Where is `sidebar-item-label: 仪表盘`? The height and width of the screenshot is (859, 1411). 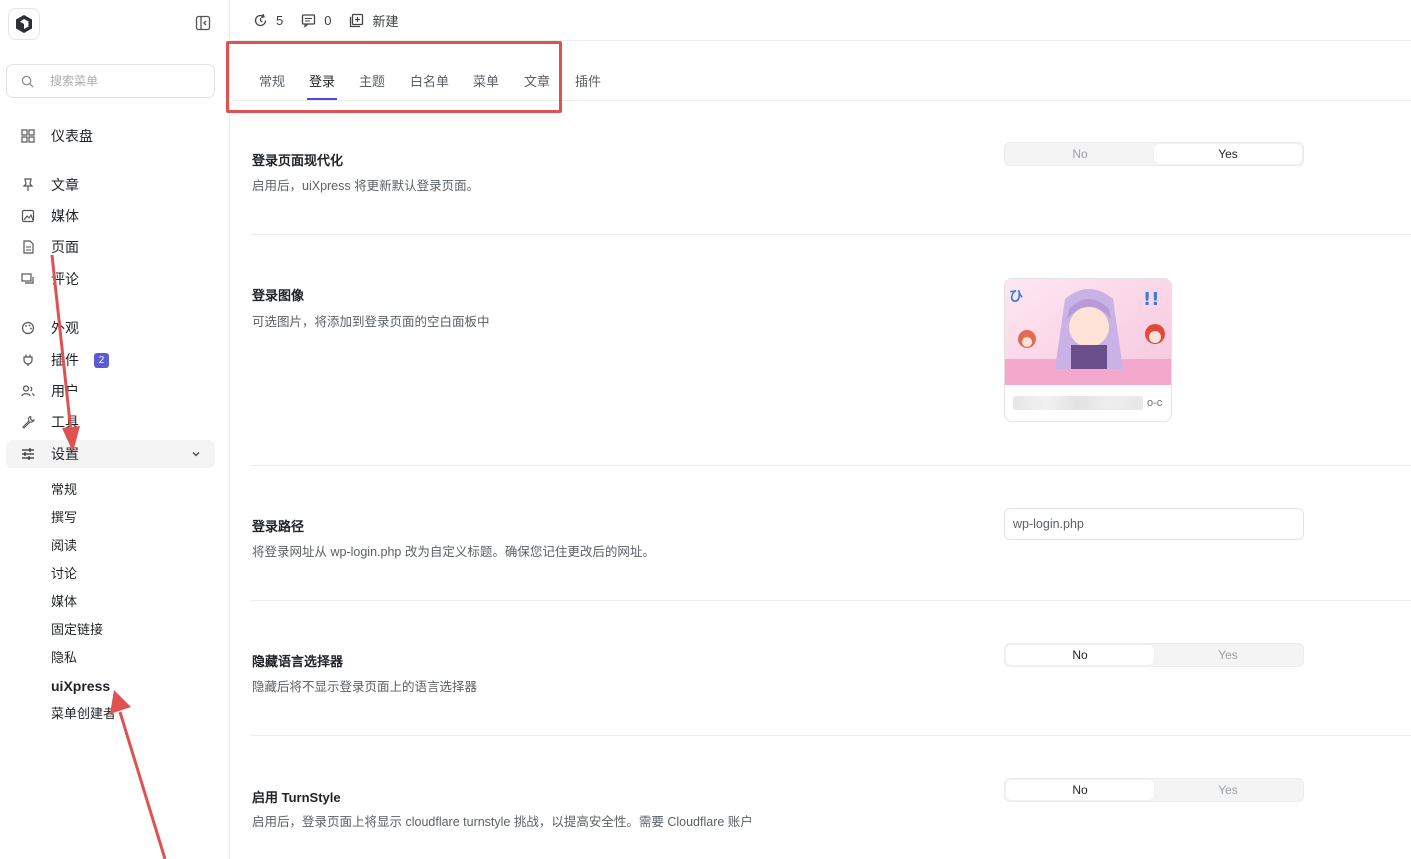 sidebar-item-label: 仪表盘 is located at coordinates (72, 136).